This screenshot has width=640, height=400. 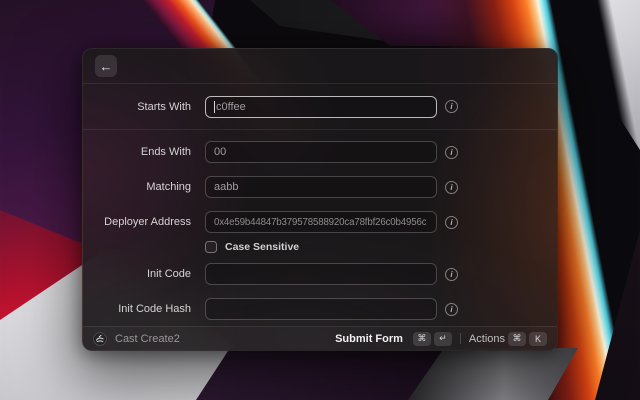 I want to click on form-row-starts-with: Starts With c0ffee i, so click(x=320, y=106).